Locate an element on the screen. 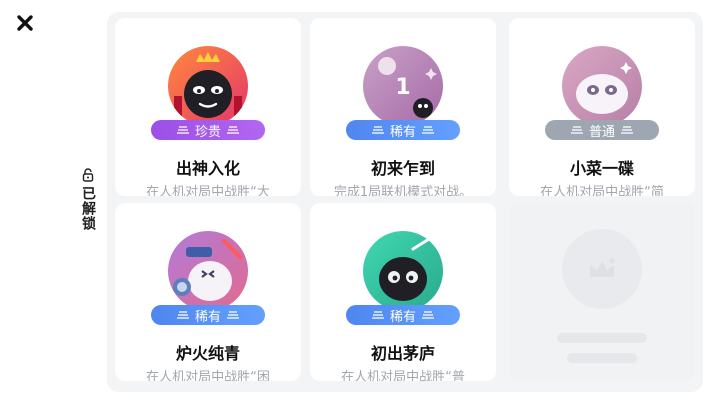  achievement-card-placeholder is located at coordinates (602, 292).